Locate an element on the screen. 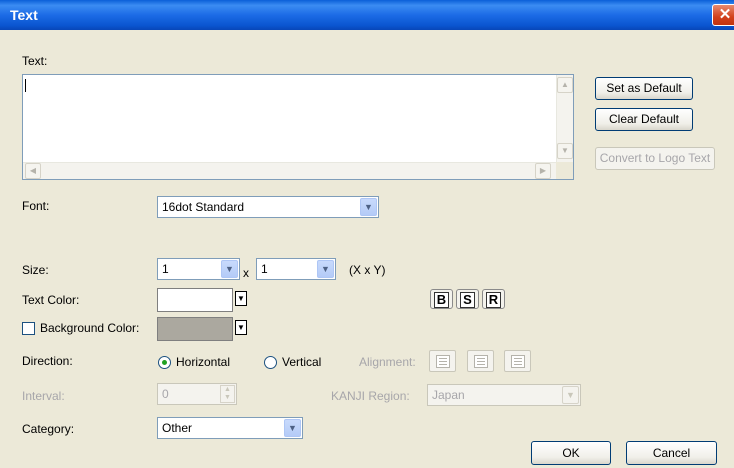 The height and width of the screenshot is (468, 734). size-hint: (X x Y) is located at coordinates (367, 270).